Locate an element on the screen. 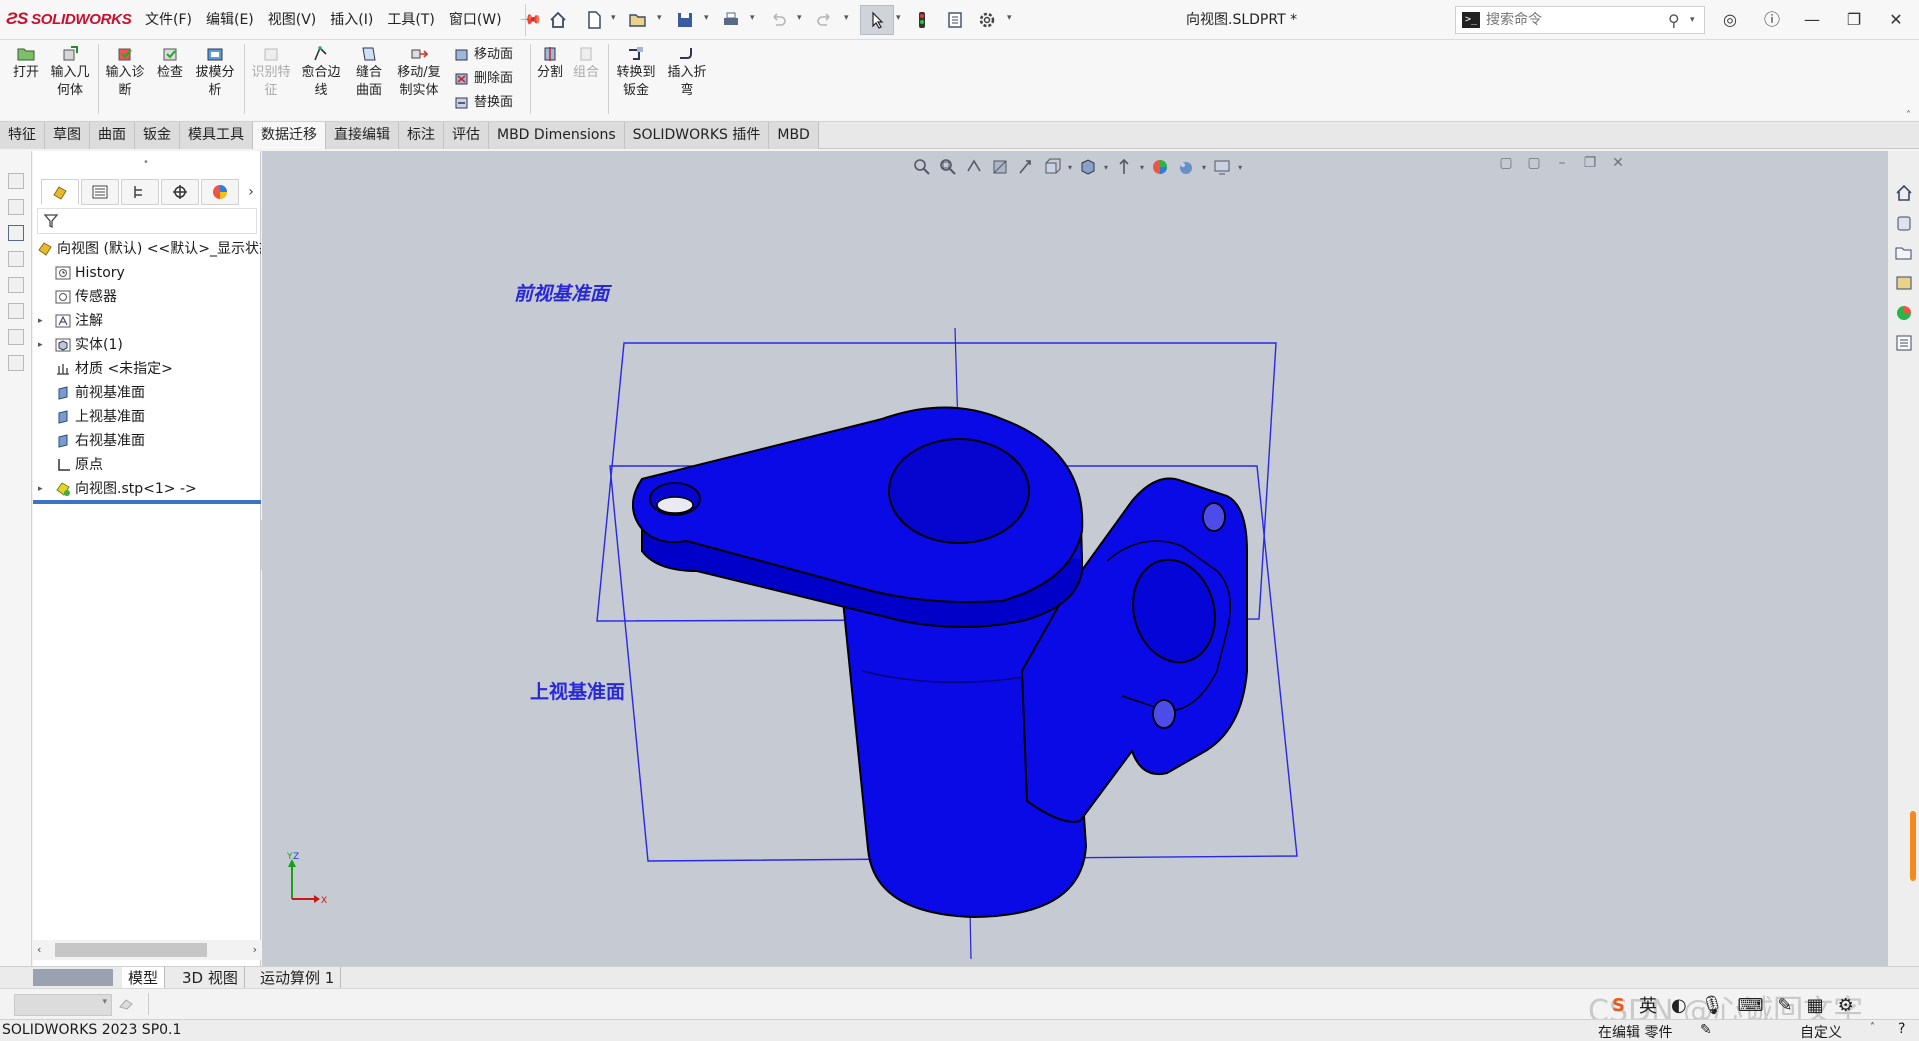  tab-scroll-buttons is located at coordinates (73, 977).